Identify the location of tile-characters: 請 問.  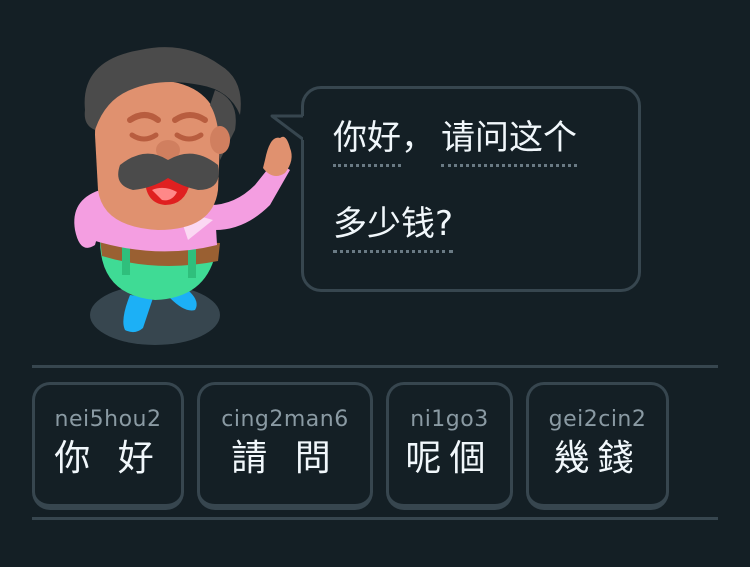
(285, 458).